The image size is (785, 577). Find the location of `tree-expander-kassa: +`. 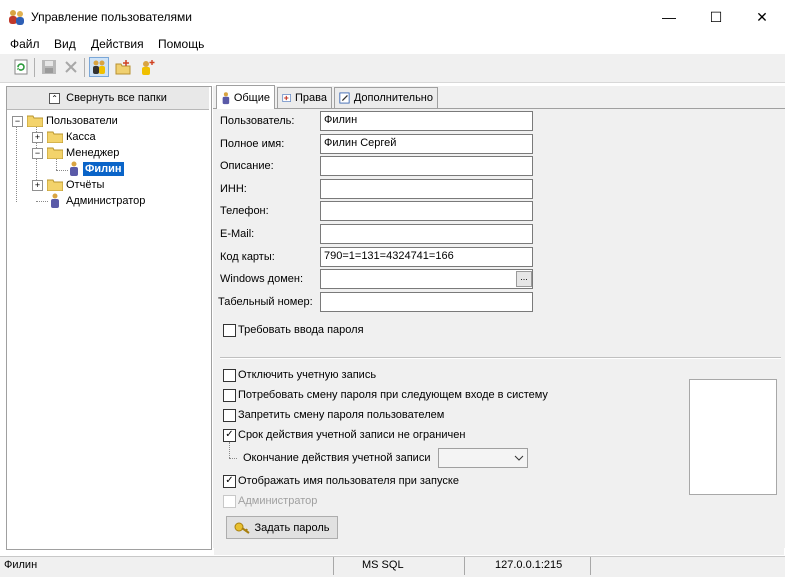

tree-expander-kassa: + is located at coordinates (37, 137).